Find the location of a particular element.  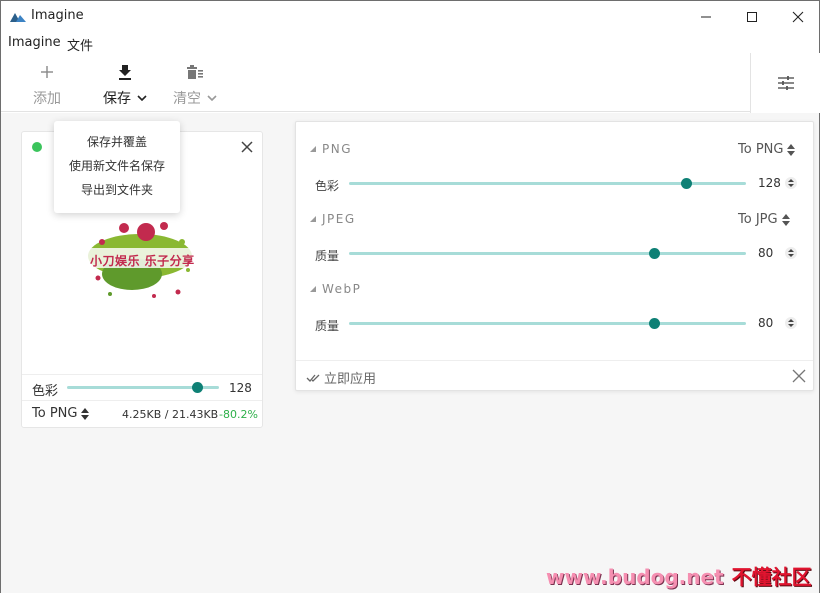

minimize-icon is located at coordinates (706, 16).